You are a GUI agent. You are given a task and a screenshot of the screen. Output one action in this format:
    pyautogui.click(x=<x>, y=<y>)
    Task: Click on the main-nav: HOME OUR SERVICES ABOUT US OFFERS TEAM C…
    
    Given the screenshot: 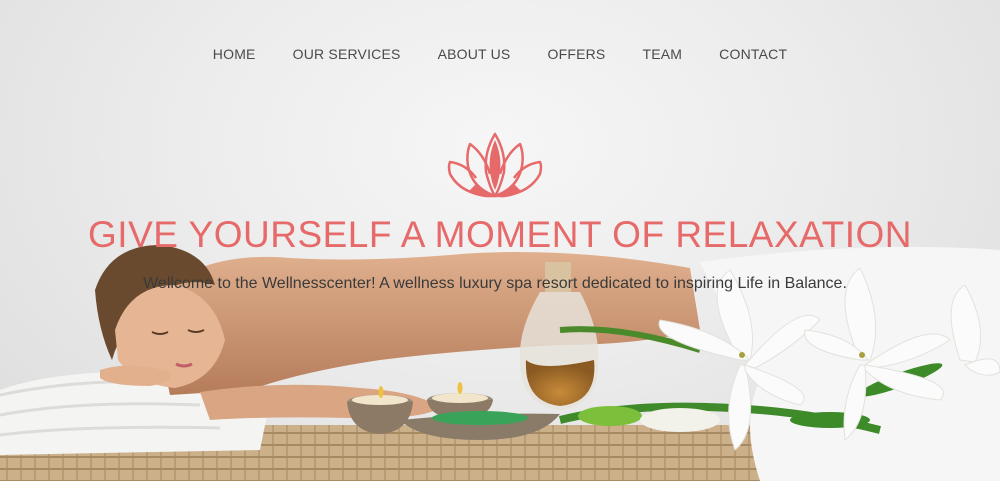 What is the action you would take?
    pyautogui.click(x=500, y=54)
    